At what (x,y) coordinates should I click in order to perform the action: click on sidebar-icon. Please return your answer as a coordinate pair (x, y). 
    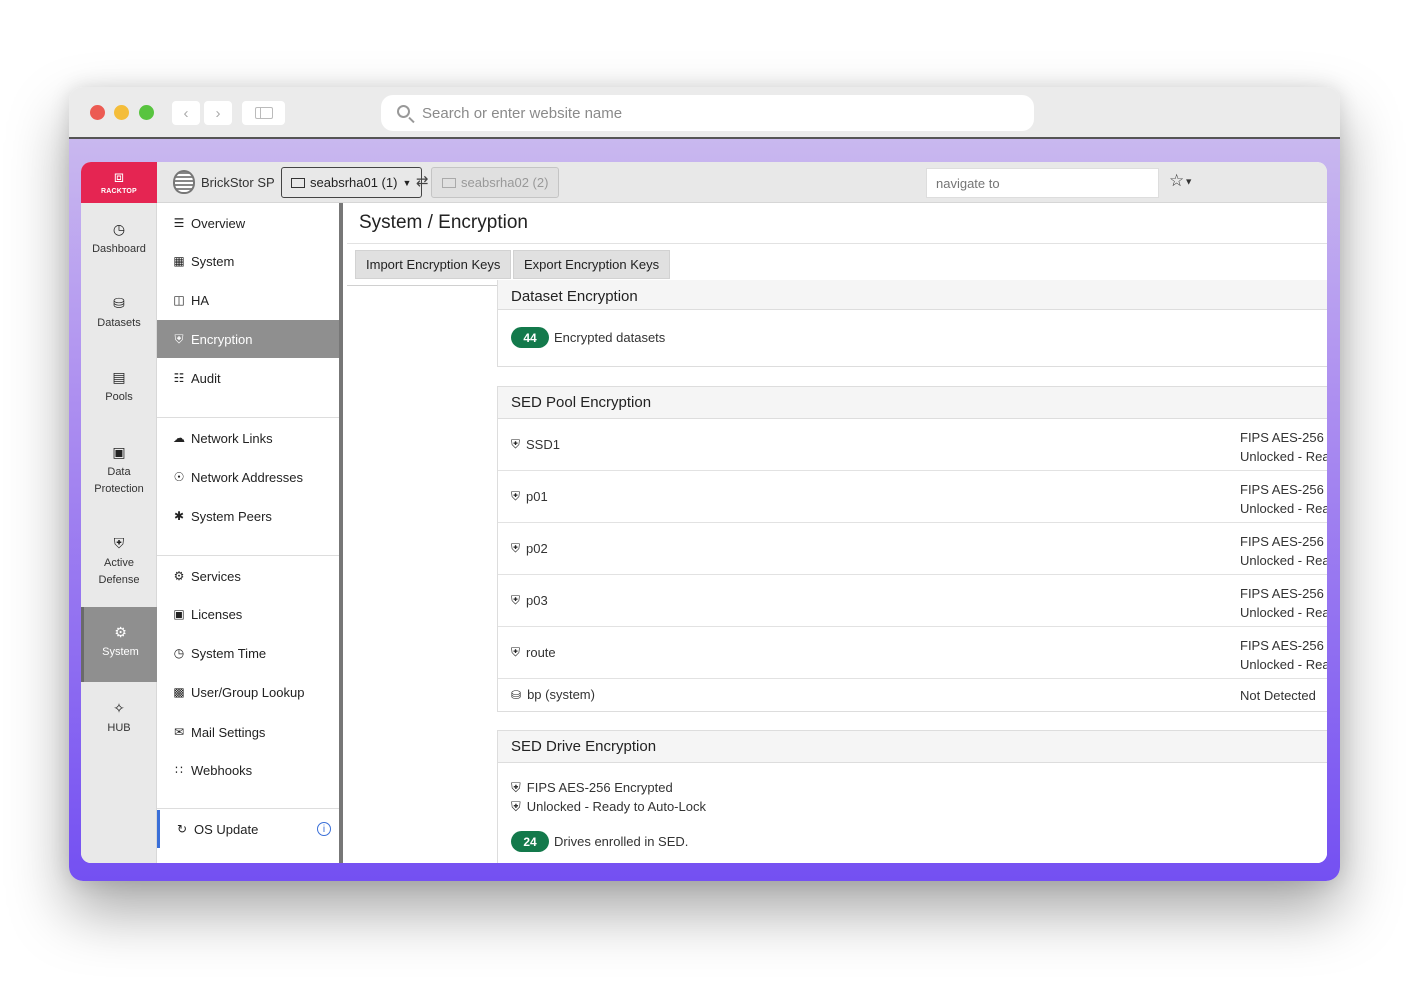
    Looking at the image, I should click on (263, 113).